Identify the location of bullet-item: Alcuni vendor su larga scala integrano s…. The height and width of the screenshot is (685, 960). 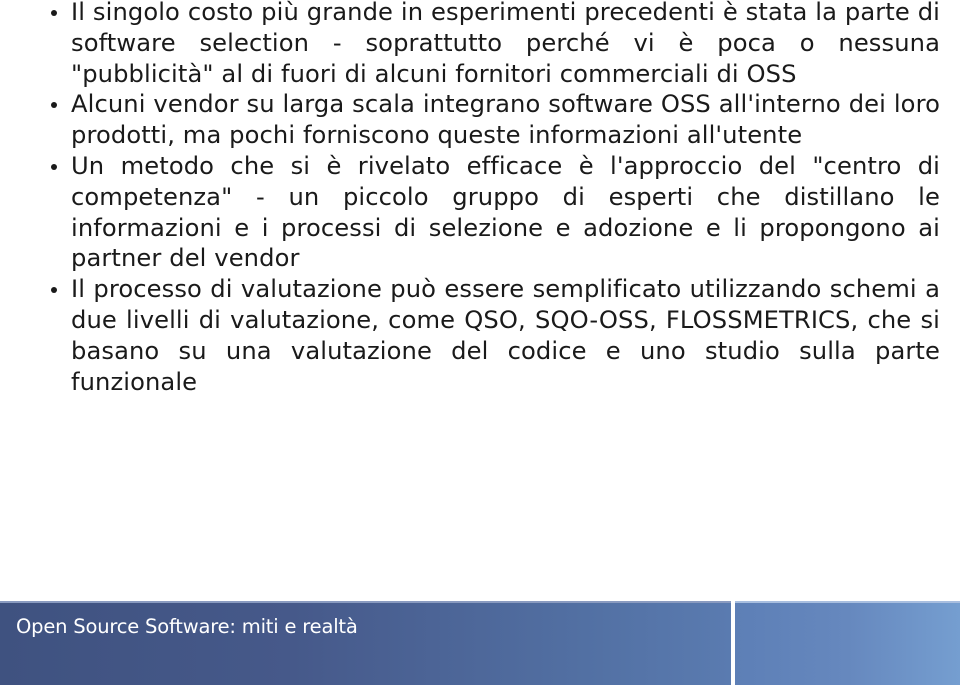
(492, 120).